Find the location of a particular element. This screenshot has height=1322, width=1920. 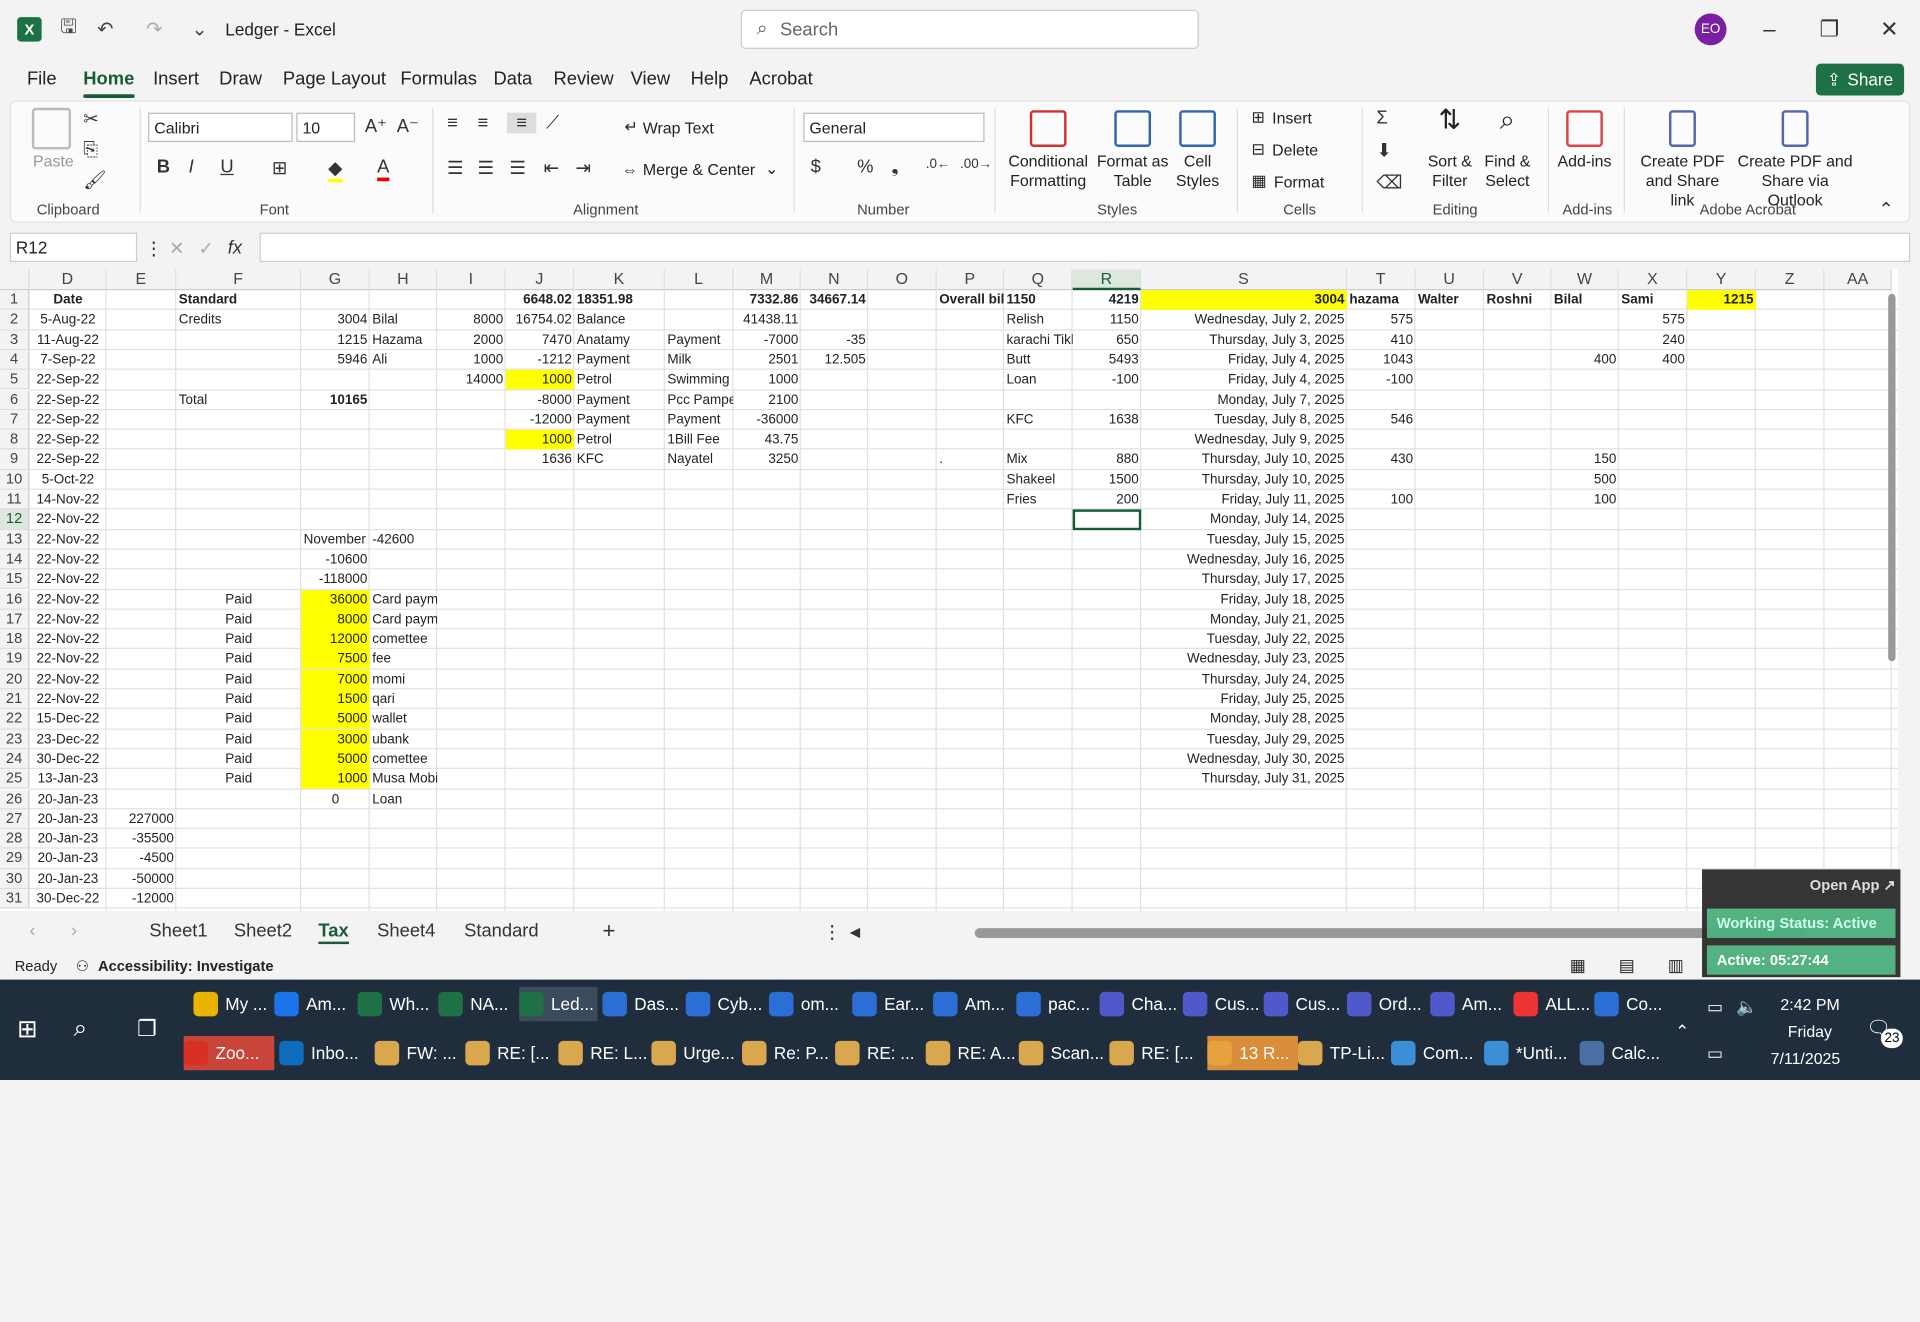

sort-filter-button: ⇅ Sort & Filter is located at coordinates (1450, 148).